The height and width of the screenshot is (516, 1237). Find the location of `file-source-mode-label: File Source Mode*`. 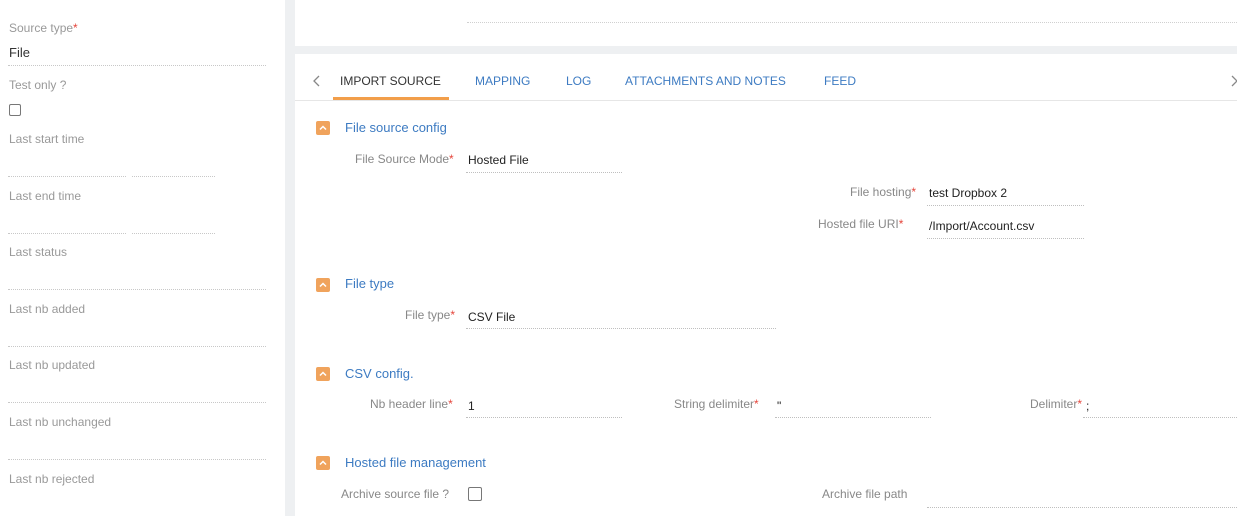

file-source-mode-label: File Source Mode* is located at coordinates (404, 159).